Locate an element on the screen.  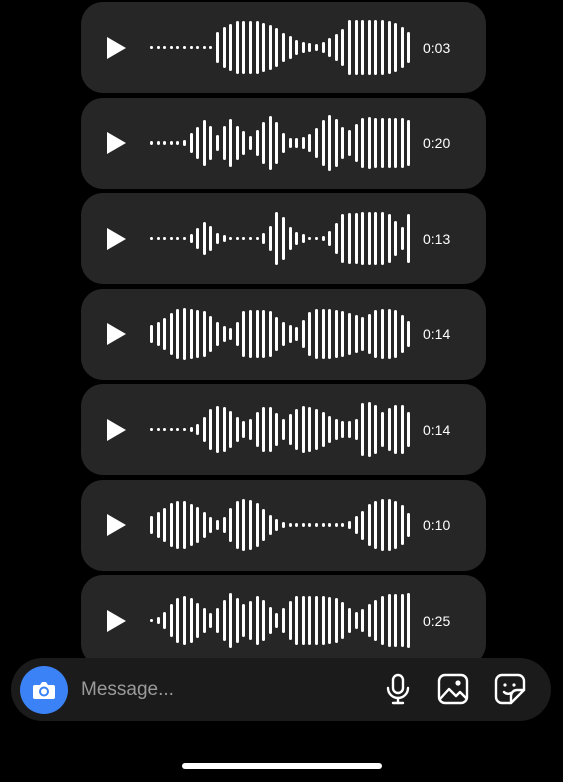
duration-label: 0:20 is located at coordinates (437, 143).